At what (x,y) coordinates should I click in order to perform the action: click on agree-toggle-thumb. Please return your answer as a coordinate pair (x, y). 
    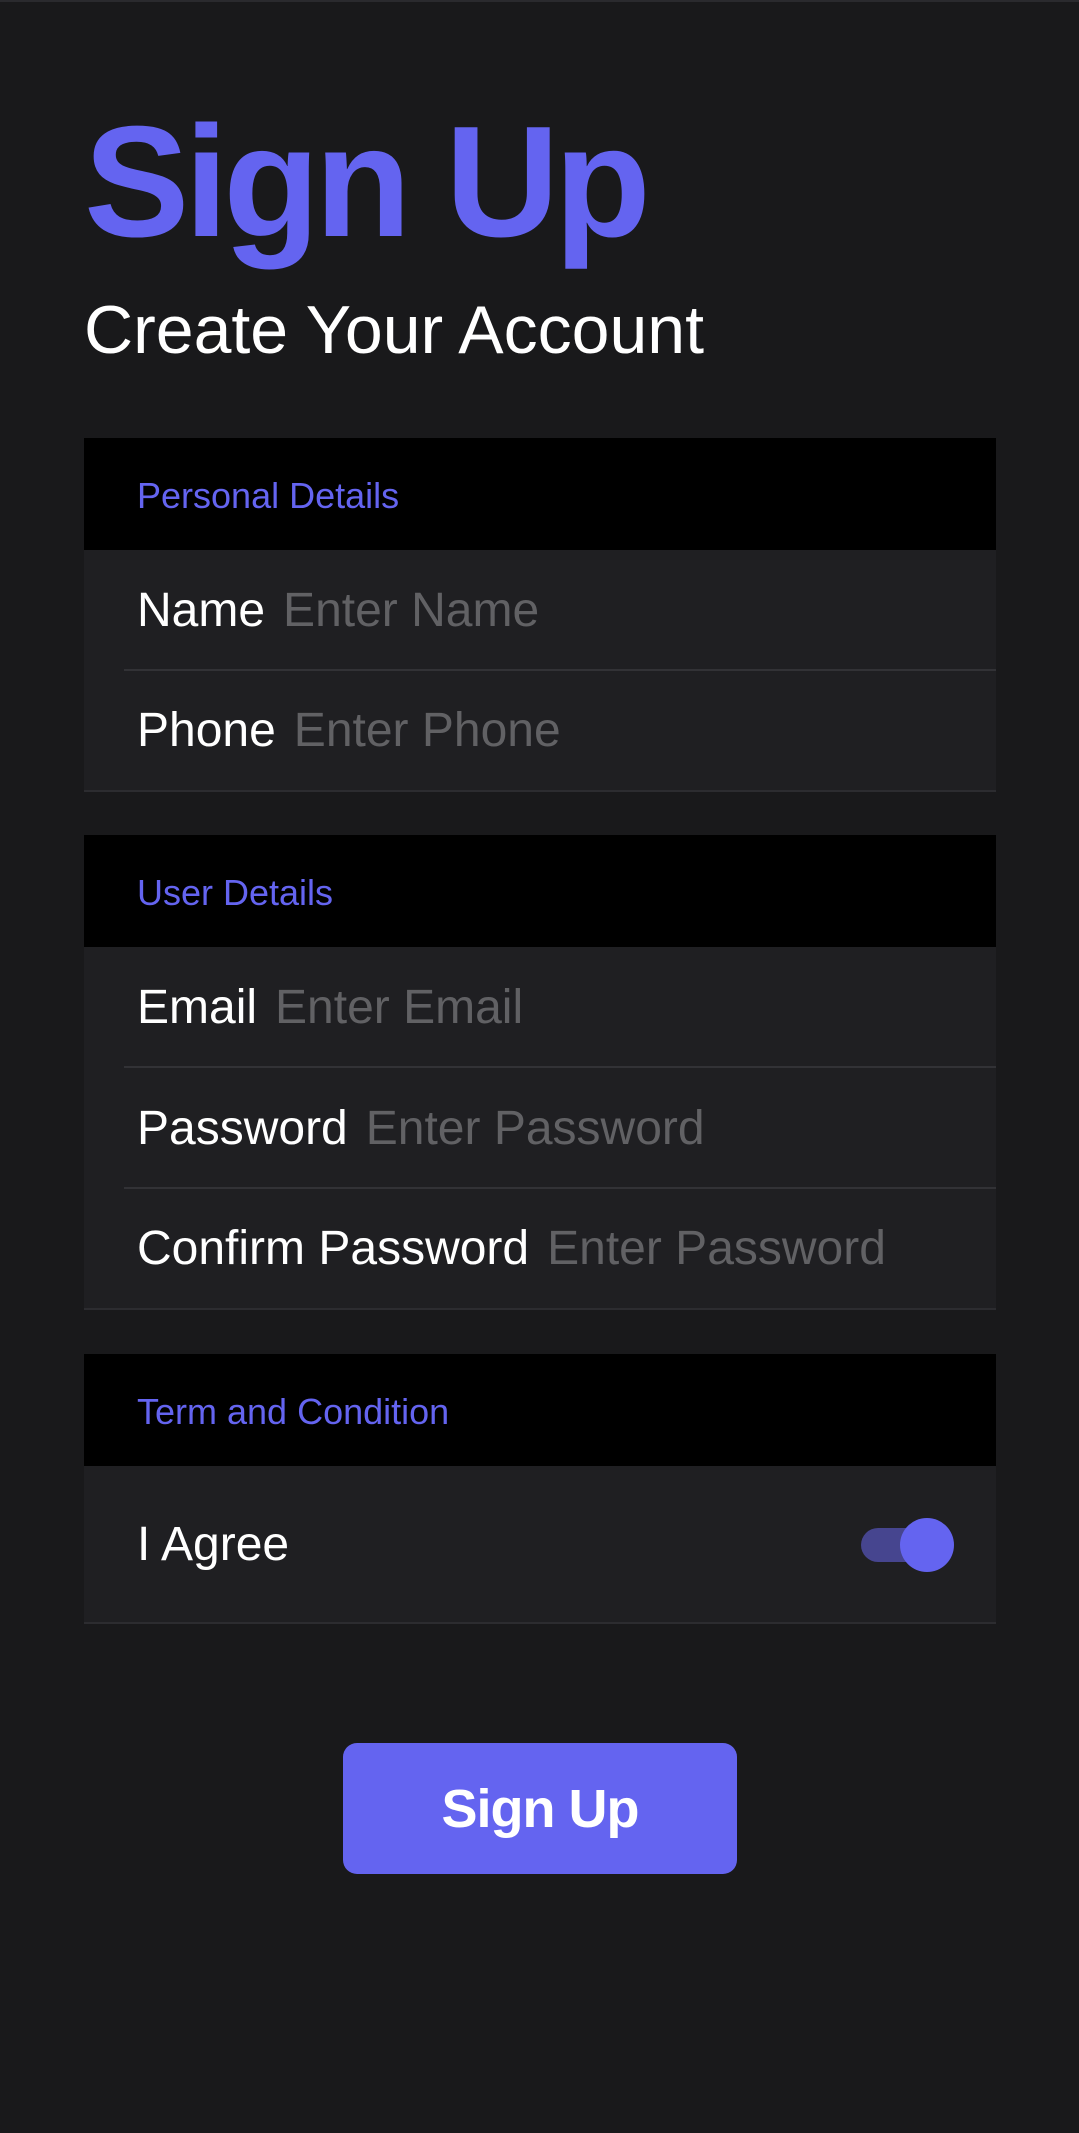
    Looking at the image, I should click on (927, 1545).